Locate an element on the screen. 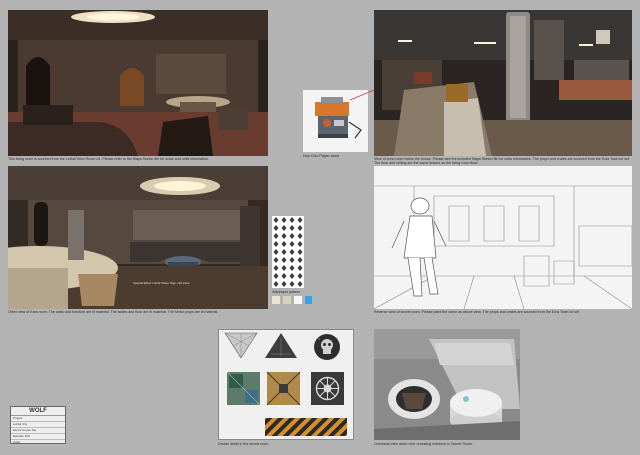 The height and width of the screenshot is (455, 640). color-swatches is located at coordinates (292, 300).